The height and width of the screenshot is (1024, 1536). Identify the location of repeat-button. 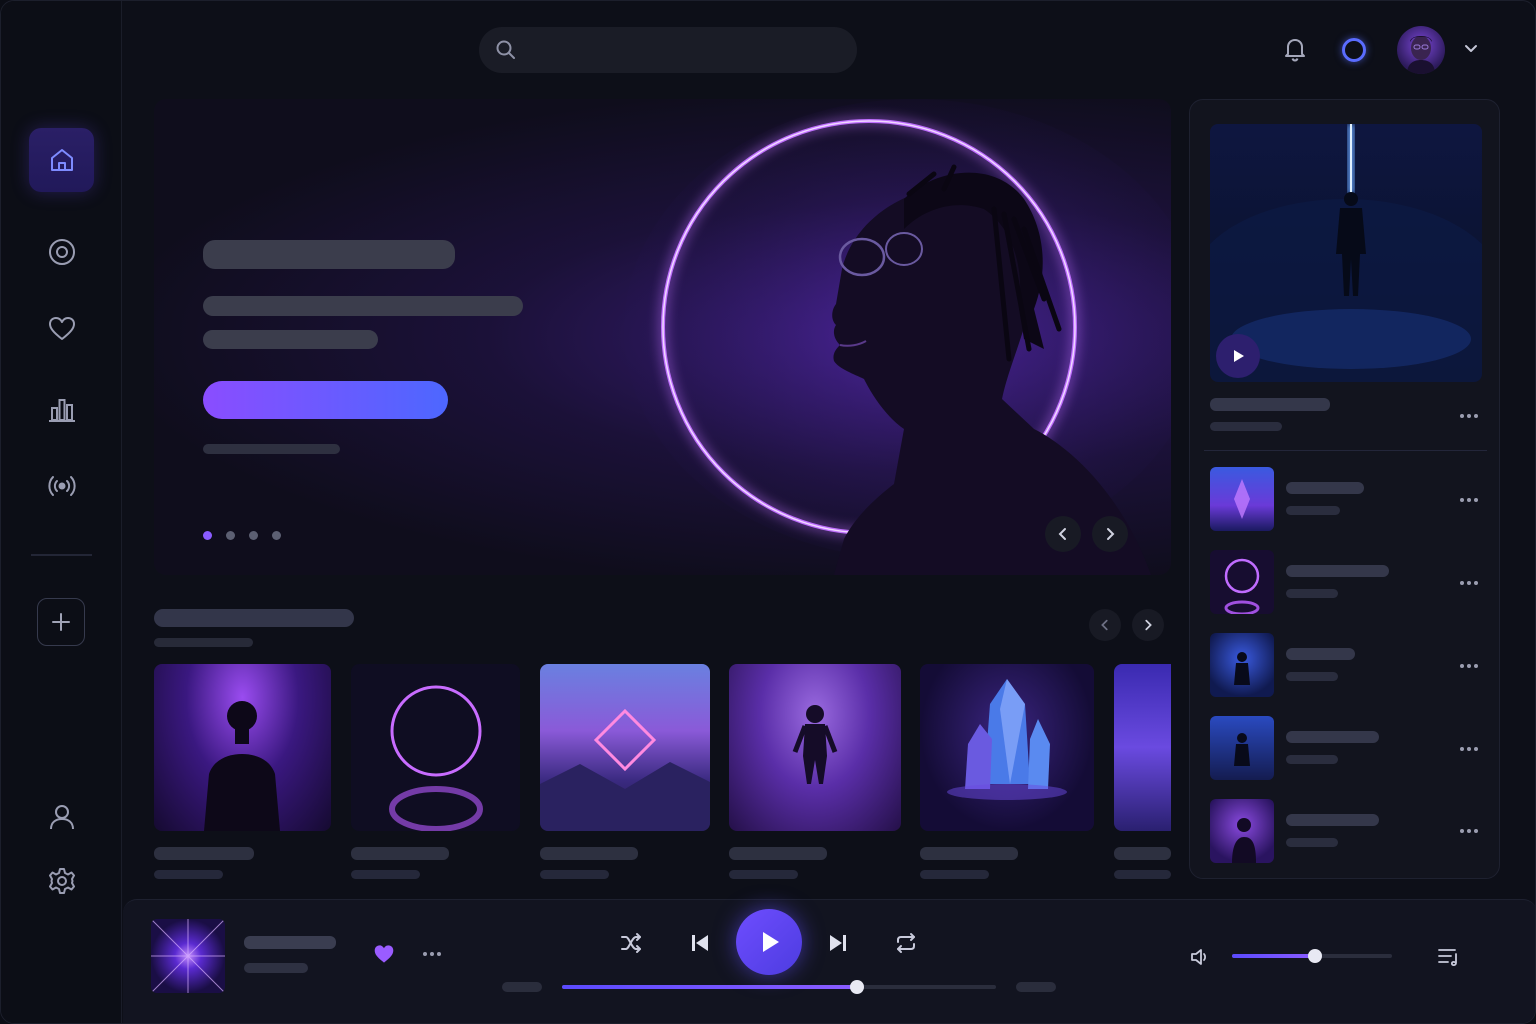
(906, 943).